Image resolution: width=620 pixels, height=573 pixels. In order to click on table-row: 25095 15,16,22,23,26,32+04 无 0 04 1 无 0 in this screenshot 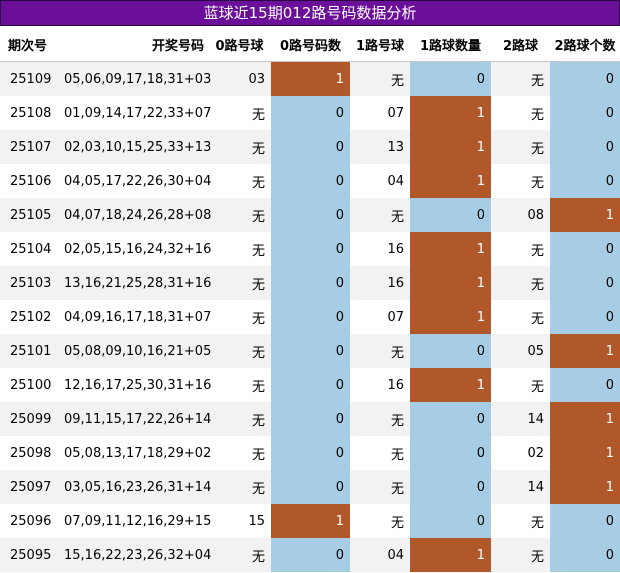, I will do `click(310, 555)`.